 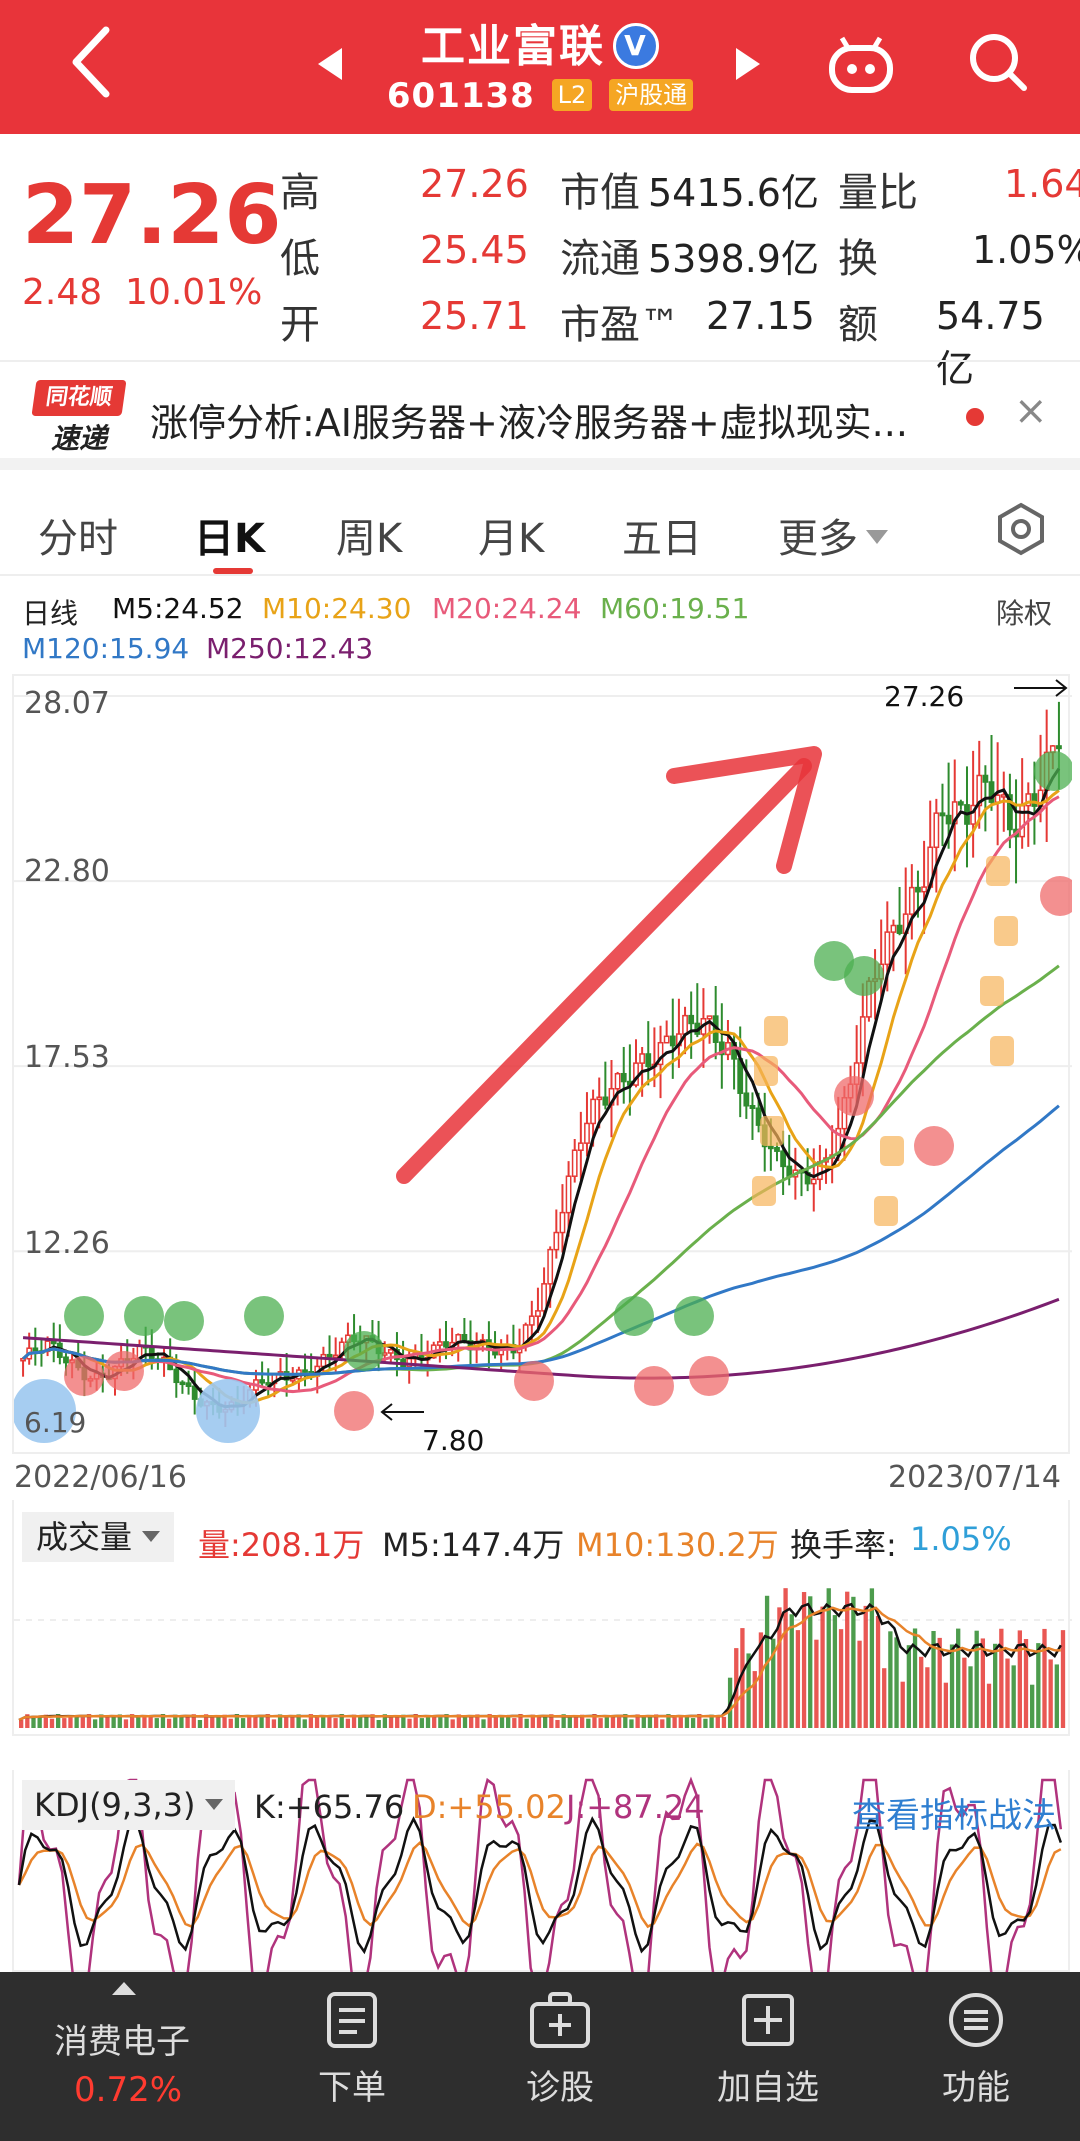 I want to click on functions-label: 功能, so click(x=976, y=2088).